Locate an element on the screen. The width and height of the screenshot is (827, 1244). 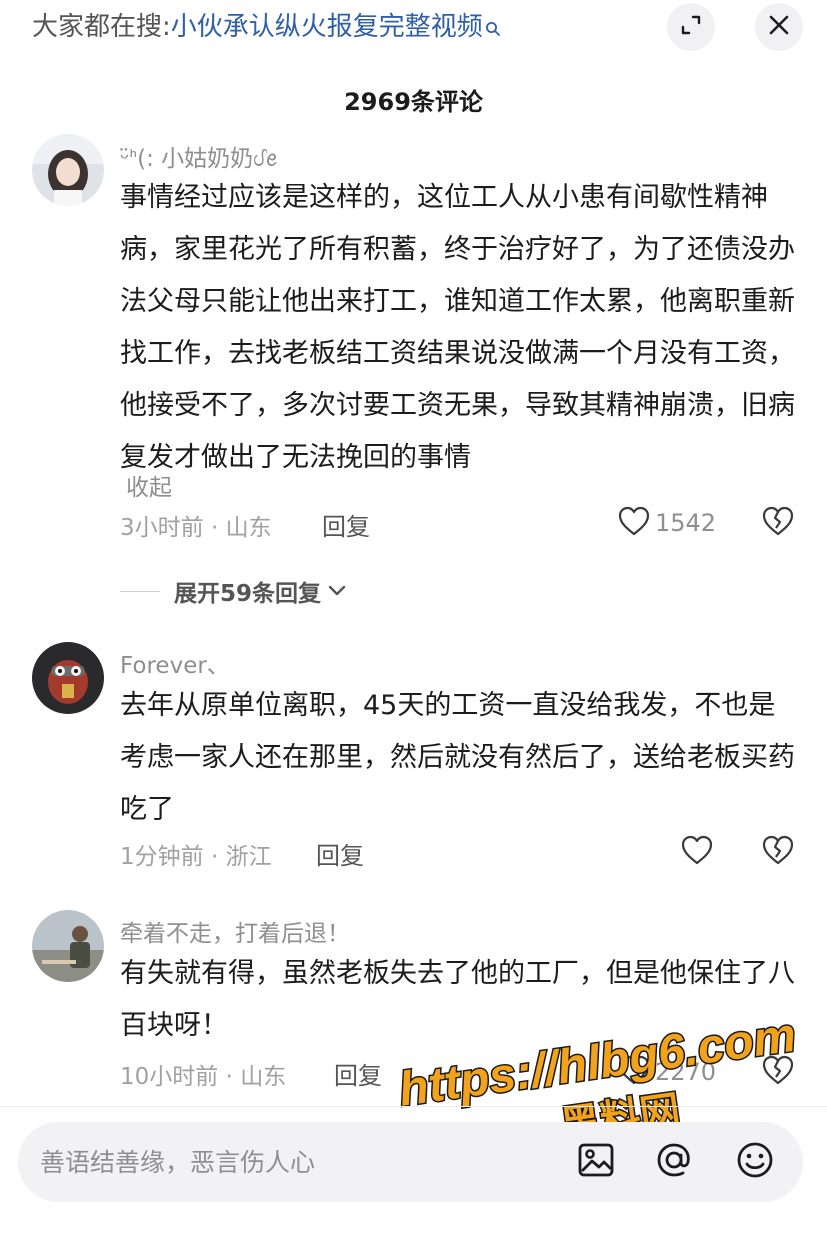
comment-input-bar is located at coordinates (410, 1162).